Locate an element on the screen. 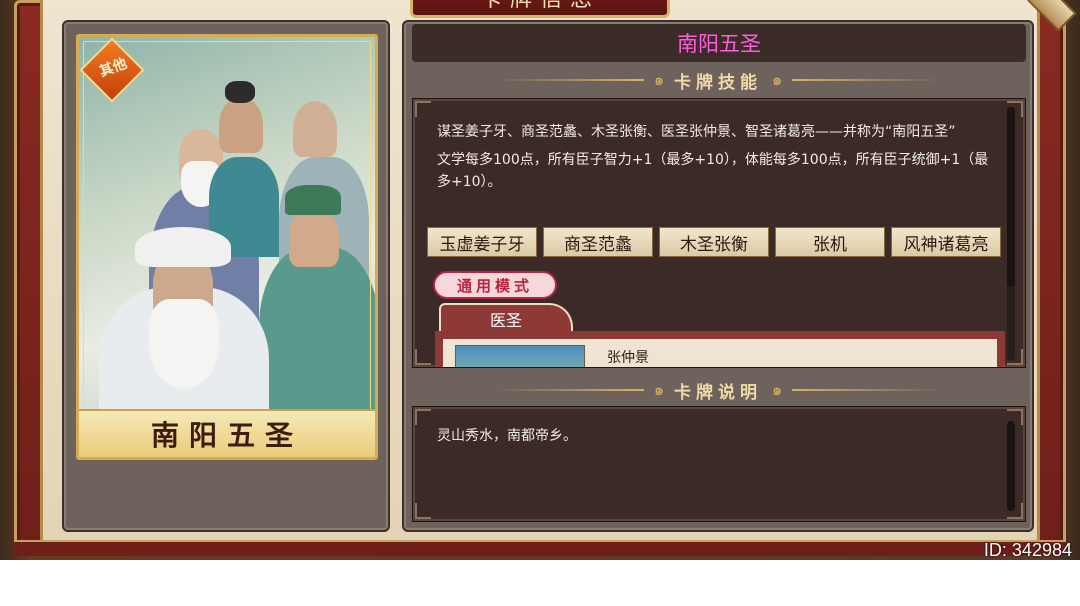  mode-tag-label: 通用模式 is located at coordinates (494, 285).